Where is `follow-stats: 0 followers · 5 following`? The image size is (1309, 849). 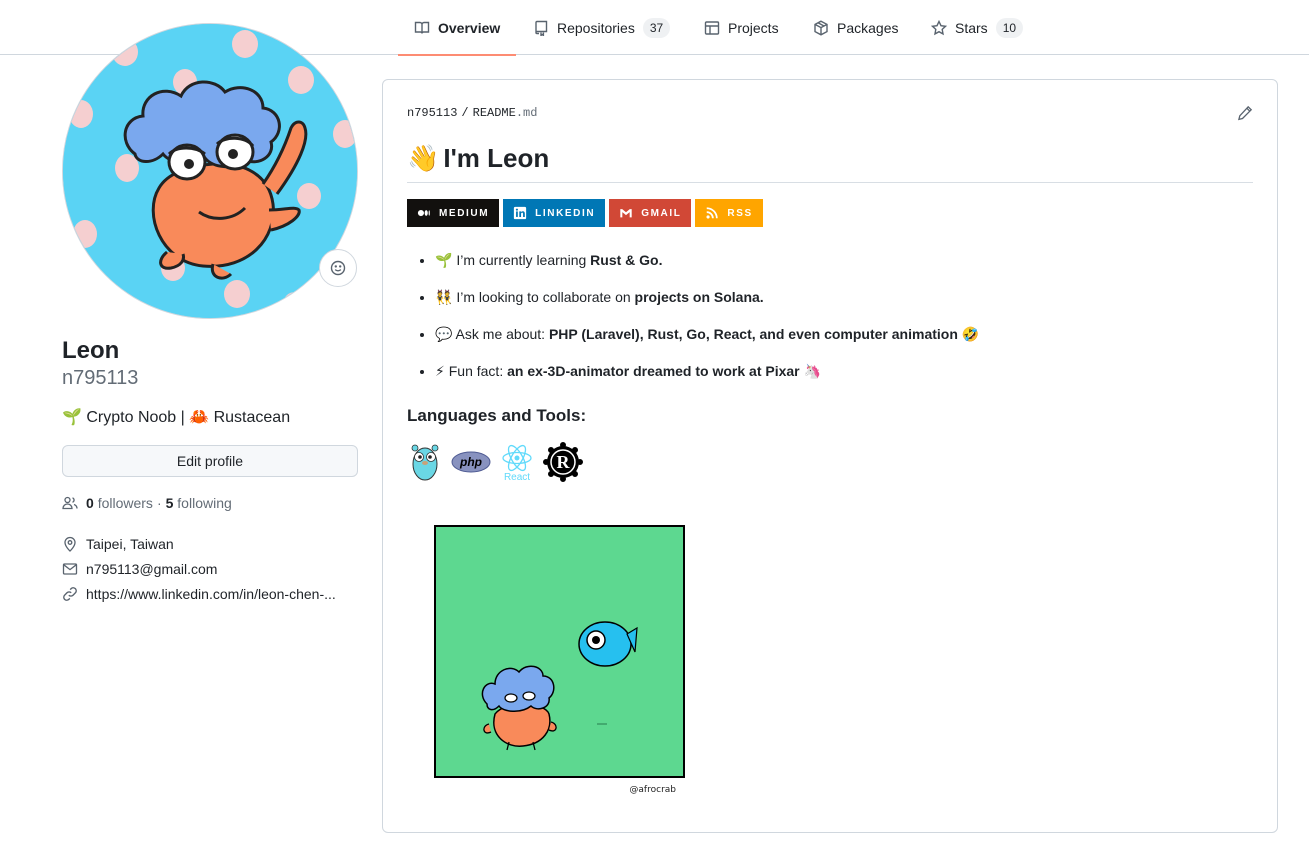 follow-stats: 0 followers · 5 following is located at coordinates (147, 503).